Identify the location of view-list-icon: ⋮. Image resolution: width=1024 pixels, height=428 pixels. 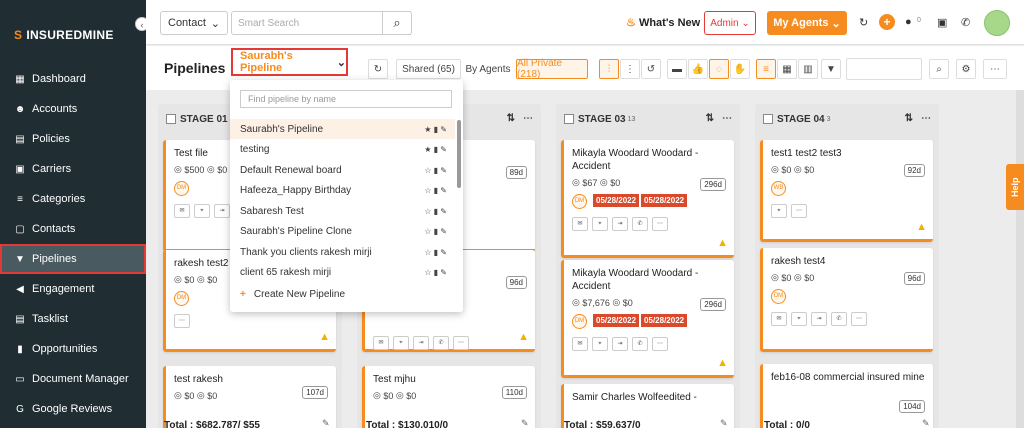
(630, 69).